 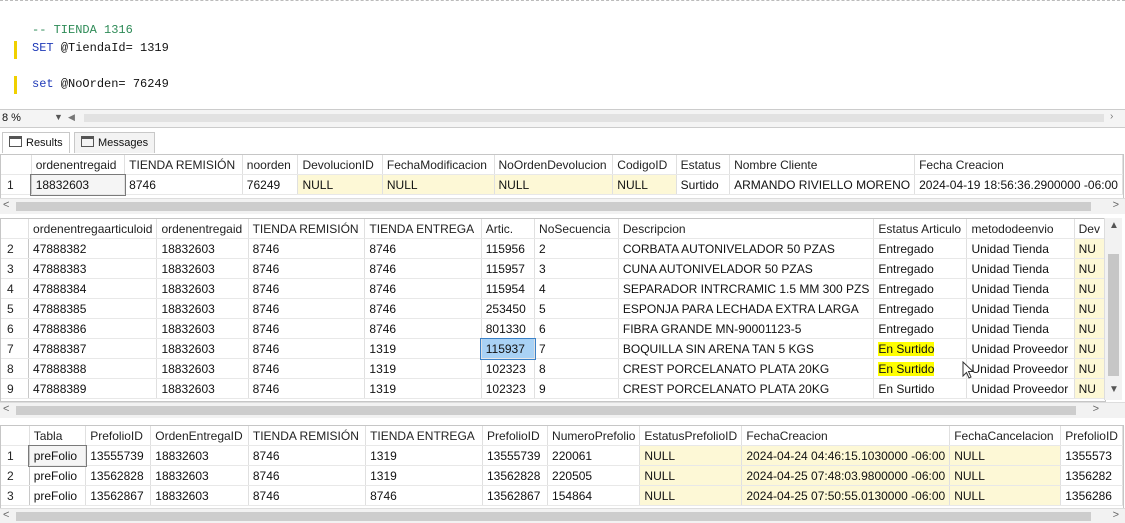 What do you see at coordinates (1091, 436) in the screenshot?
I see `column-header: PrefolioID` at bounding box center [1091, 436].